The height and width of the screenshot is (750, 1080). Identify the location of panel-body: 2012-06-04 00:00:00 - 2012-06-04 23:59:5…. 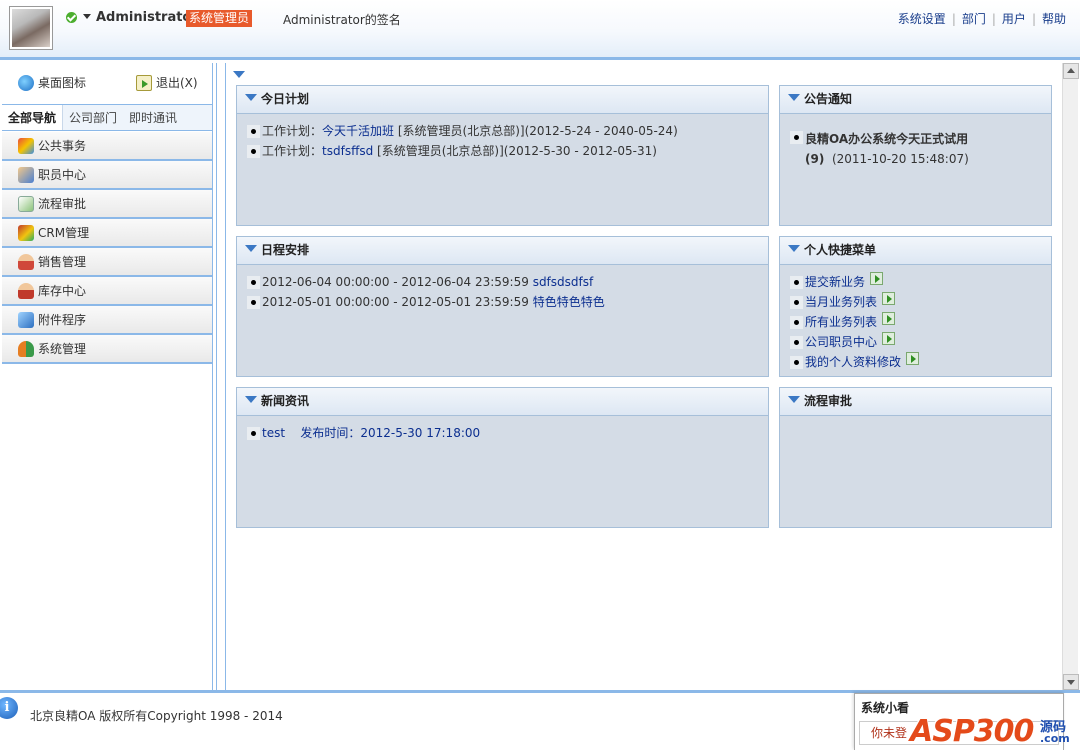
(502, 288).